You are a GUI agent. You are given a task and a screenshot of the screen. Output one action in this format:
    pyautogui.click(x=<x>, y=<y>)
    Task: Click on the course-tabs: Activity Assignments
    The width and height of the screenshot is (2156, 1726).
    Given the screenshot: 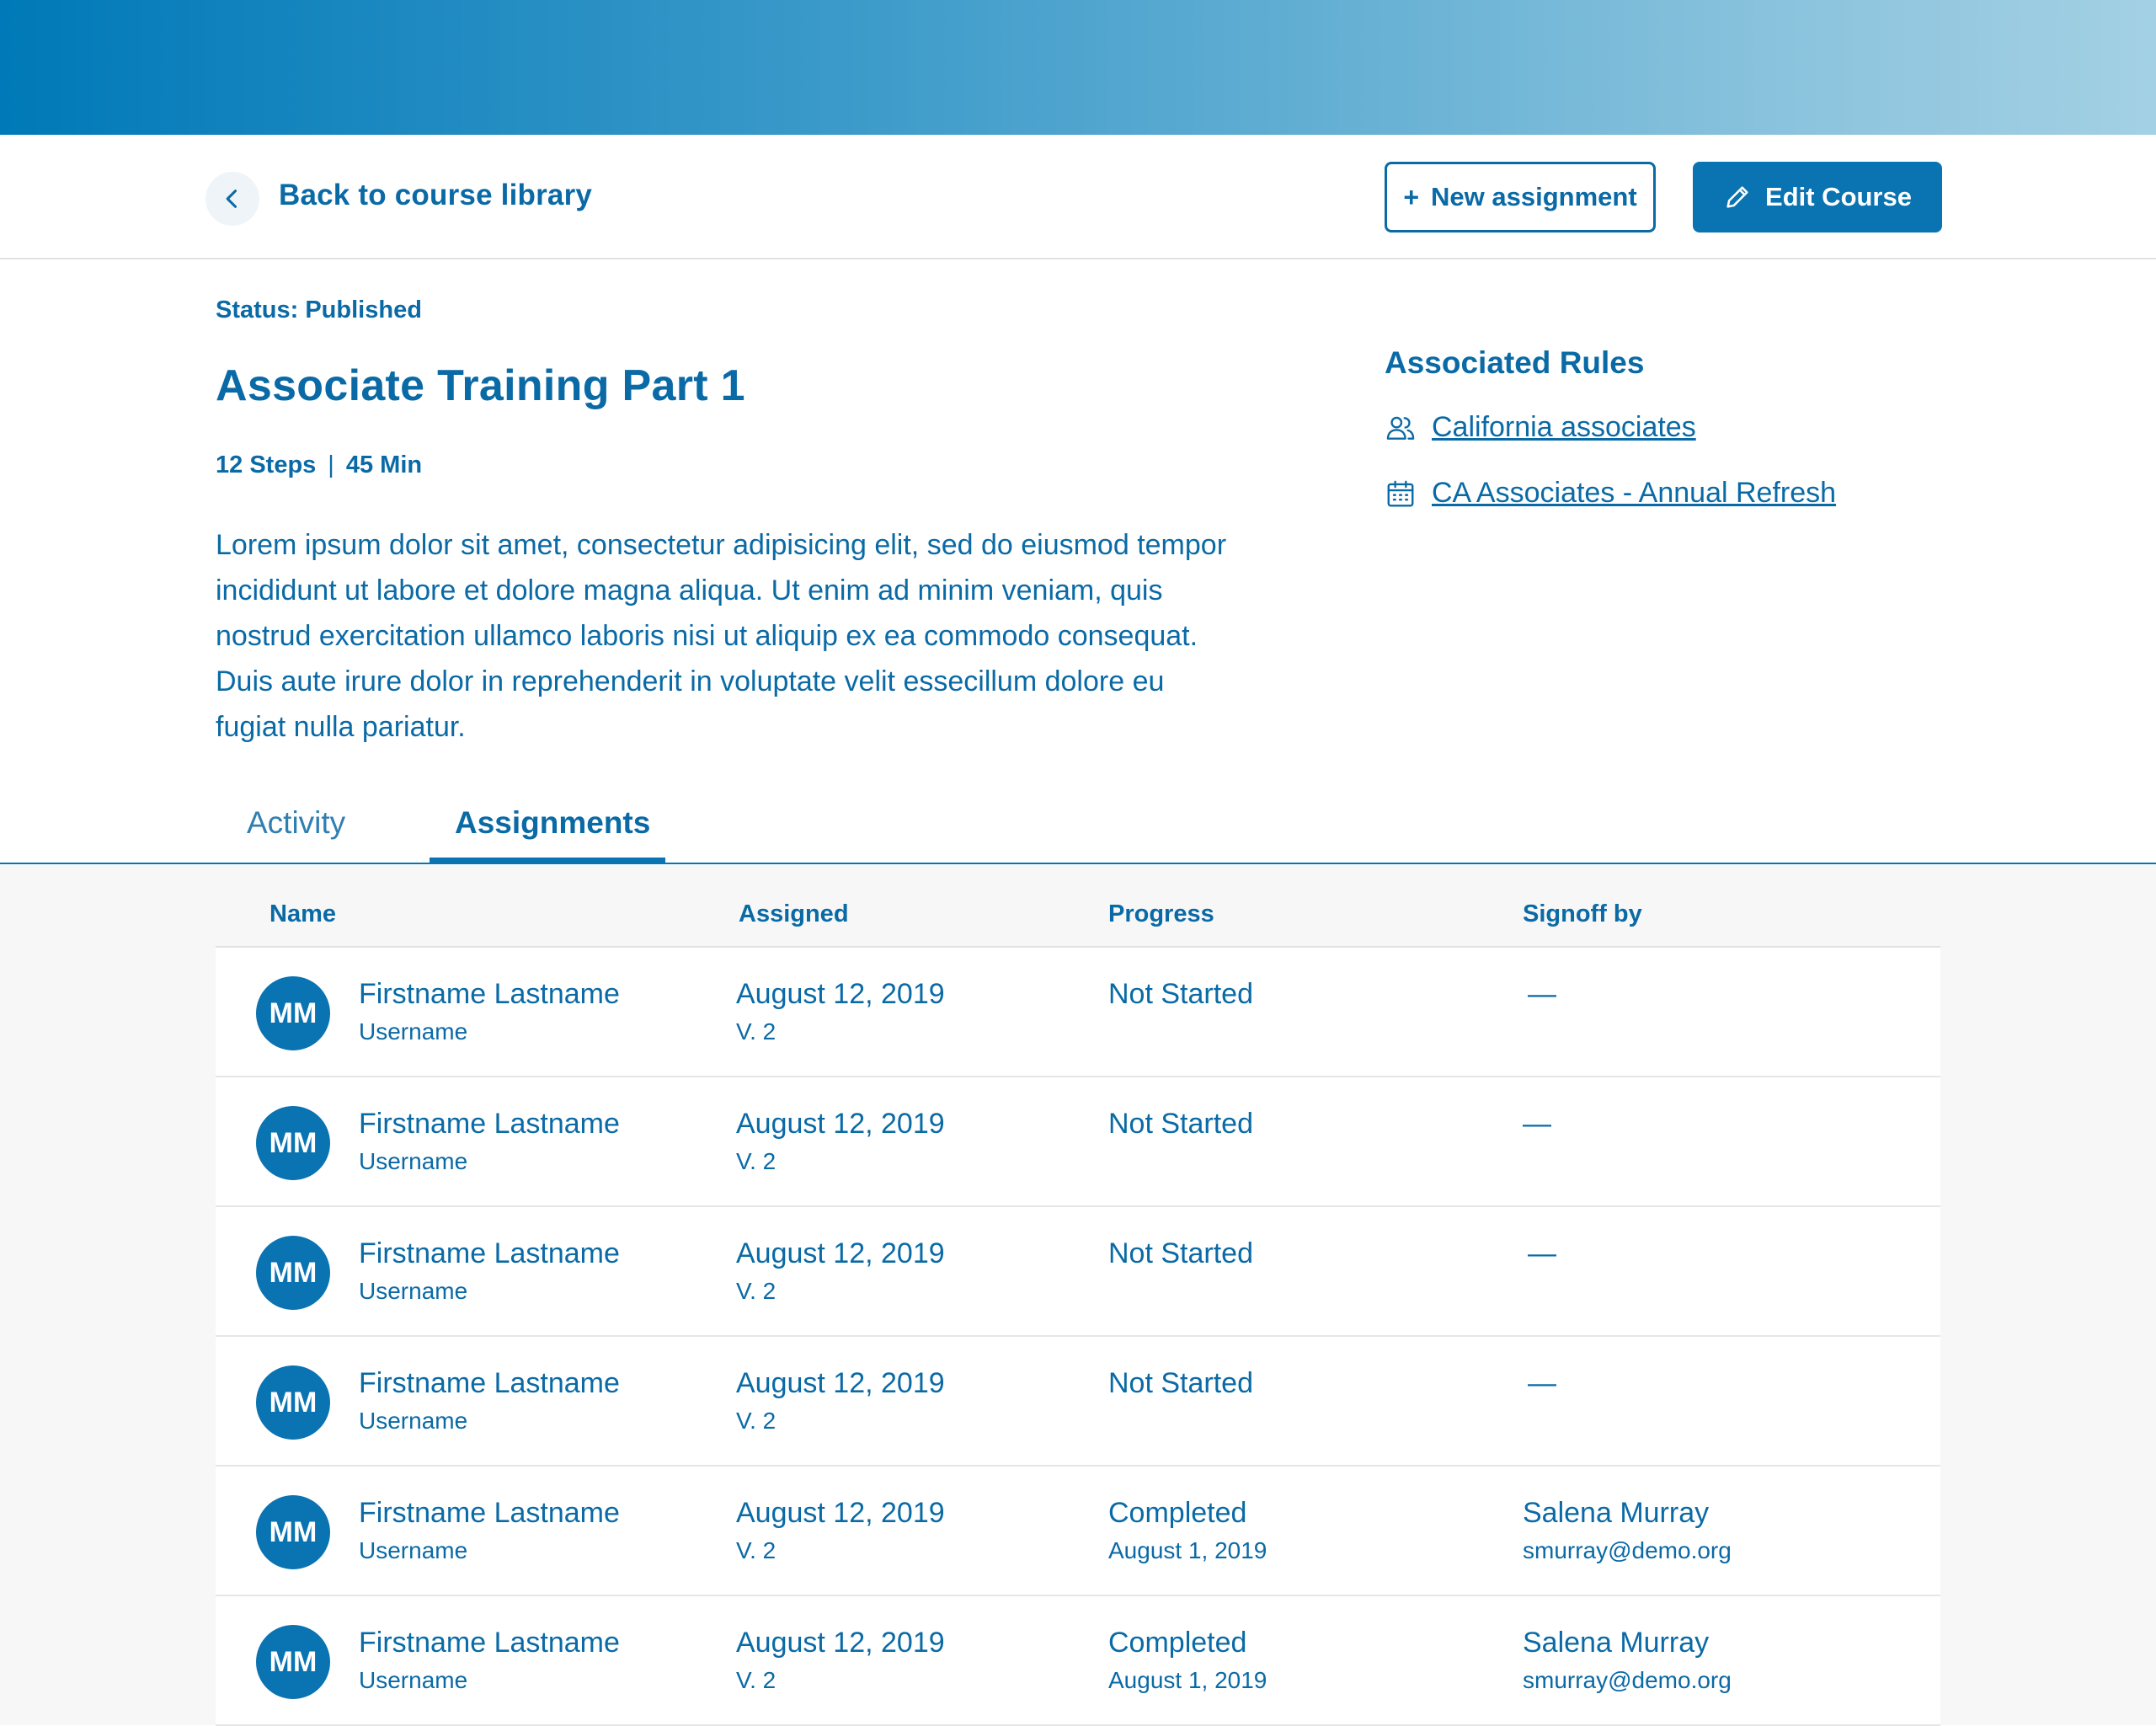 What is the action you would take?
    pyautogui.click(x=1078, y=828)
    